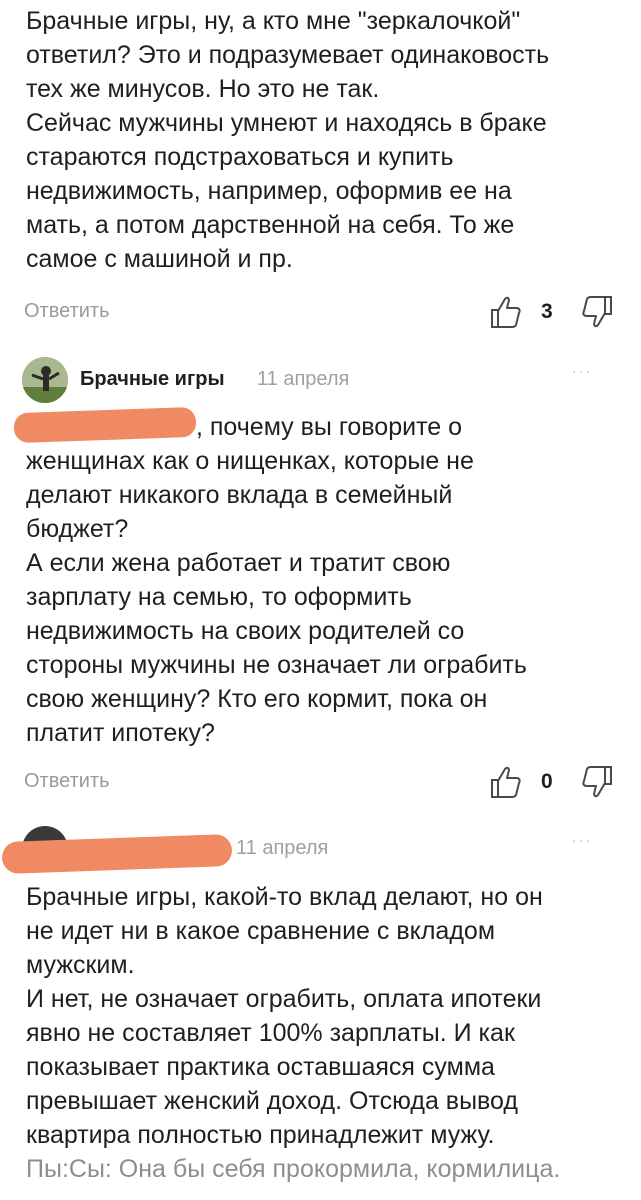  Describe the element at coordinates (270, 225) in the screenshot. I see `comment-line: мать, а потом дарственной на себя. То же` at that location.